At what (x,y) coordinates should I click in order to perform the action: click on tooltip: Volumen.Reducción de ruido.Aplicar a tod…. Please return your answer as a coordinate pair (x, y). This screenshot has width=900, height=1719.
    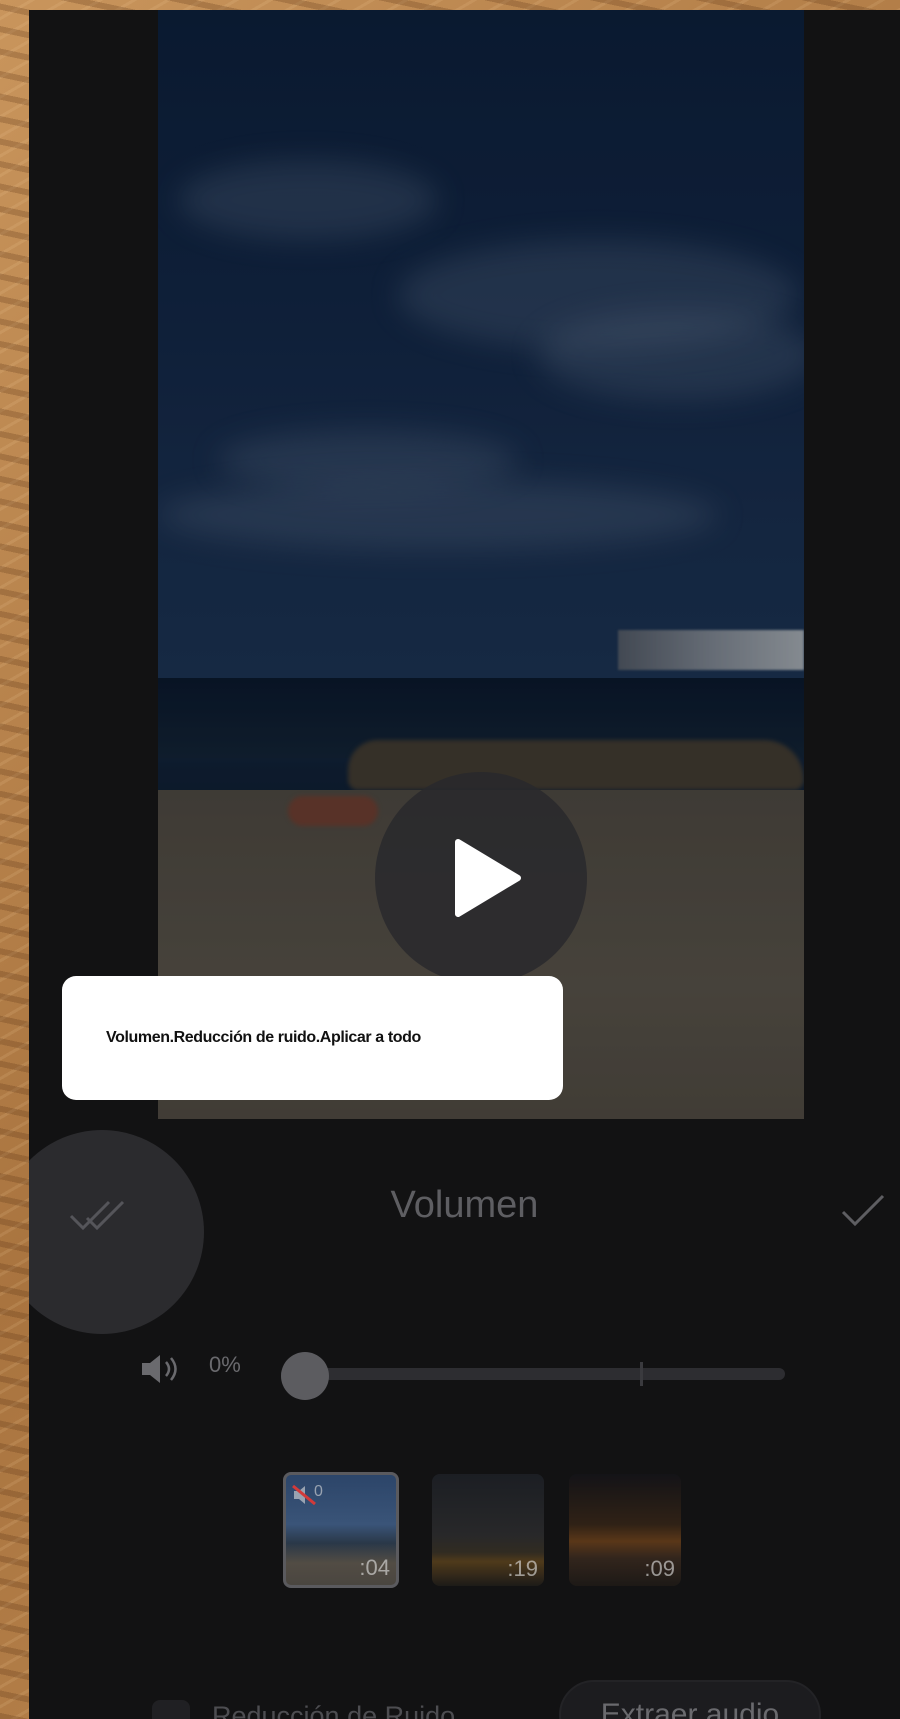
    Looking at the image, I should click on (312, 1038).